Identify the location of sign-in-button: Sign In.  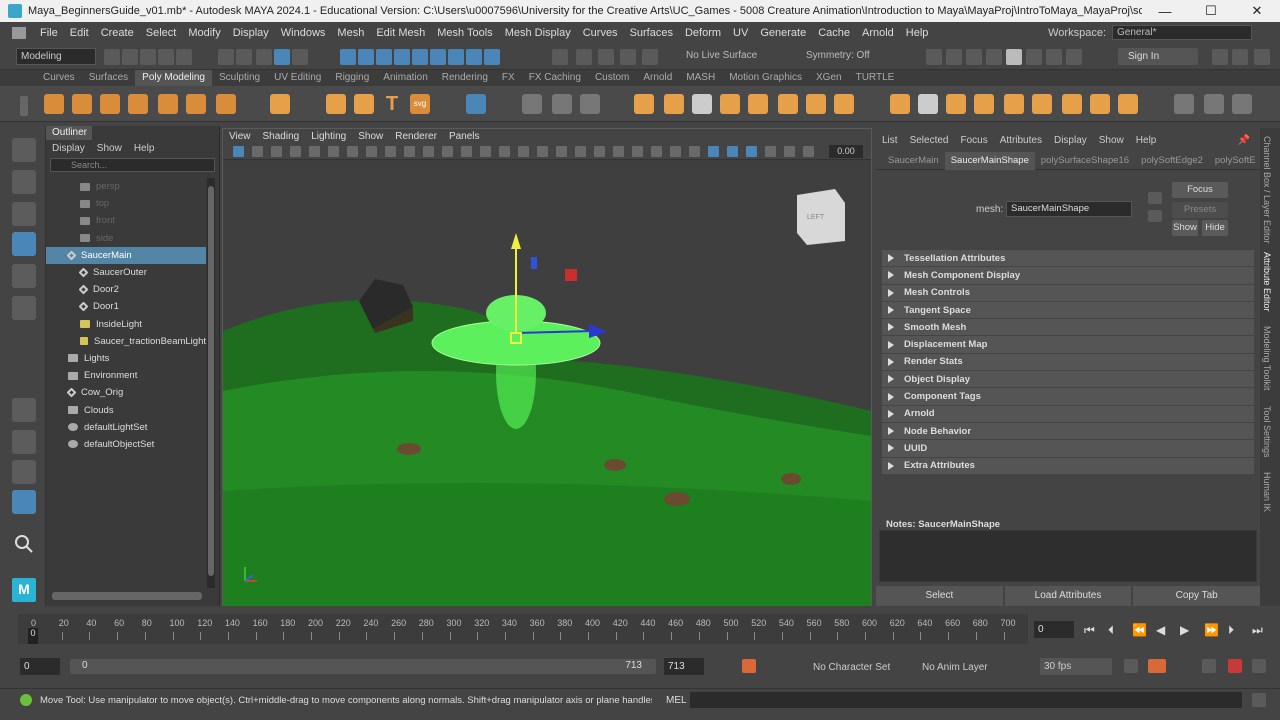
(1158, 56).